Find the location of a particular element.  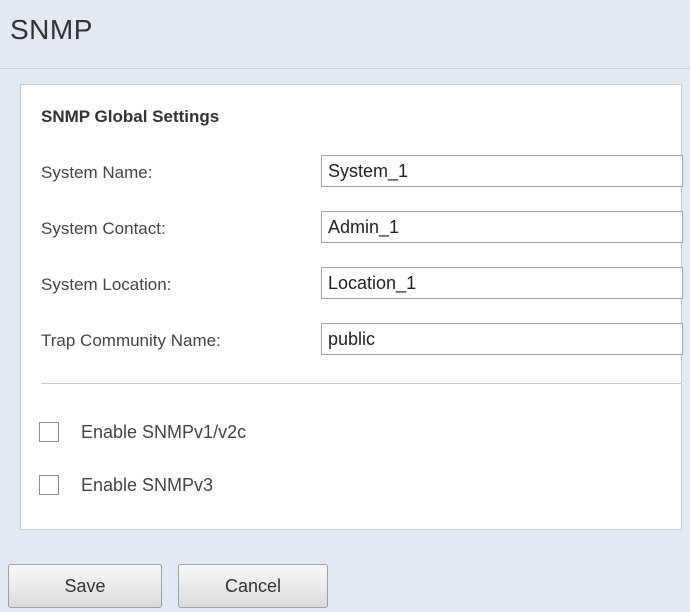

page-header: SNMP is located at coordinates (345, 34).